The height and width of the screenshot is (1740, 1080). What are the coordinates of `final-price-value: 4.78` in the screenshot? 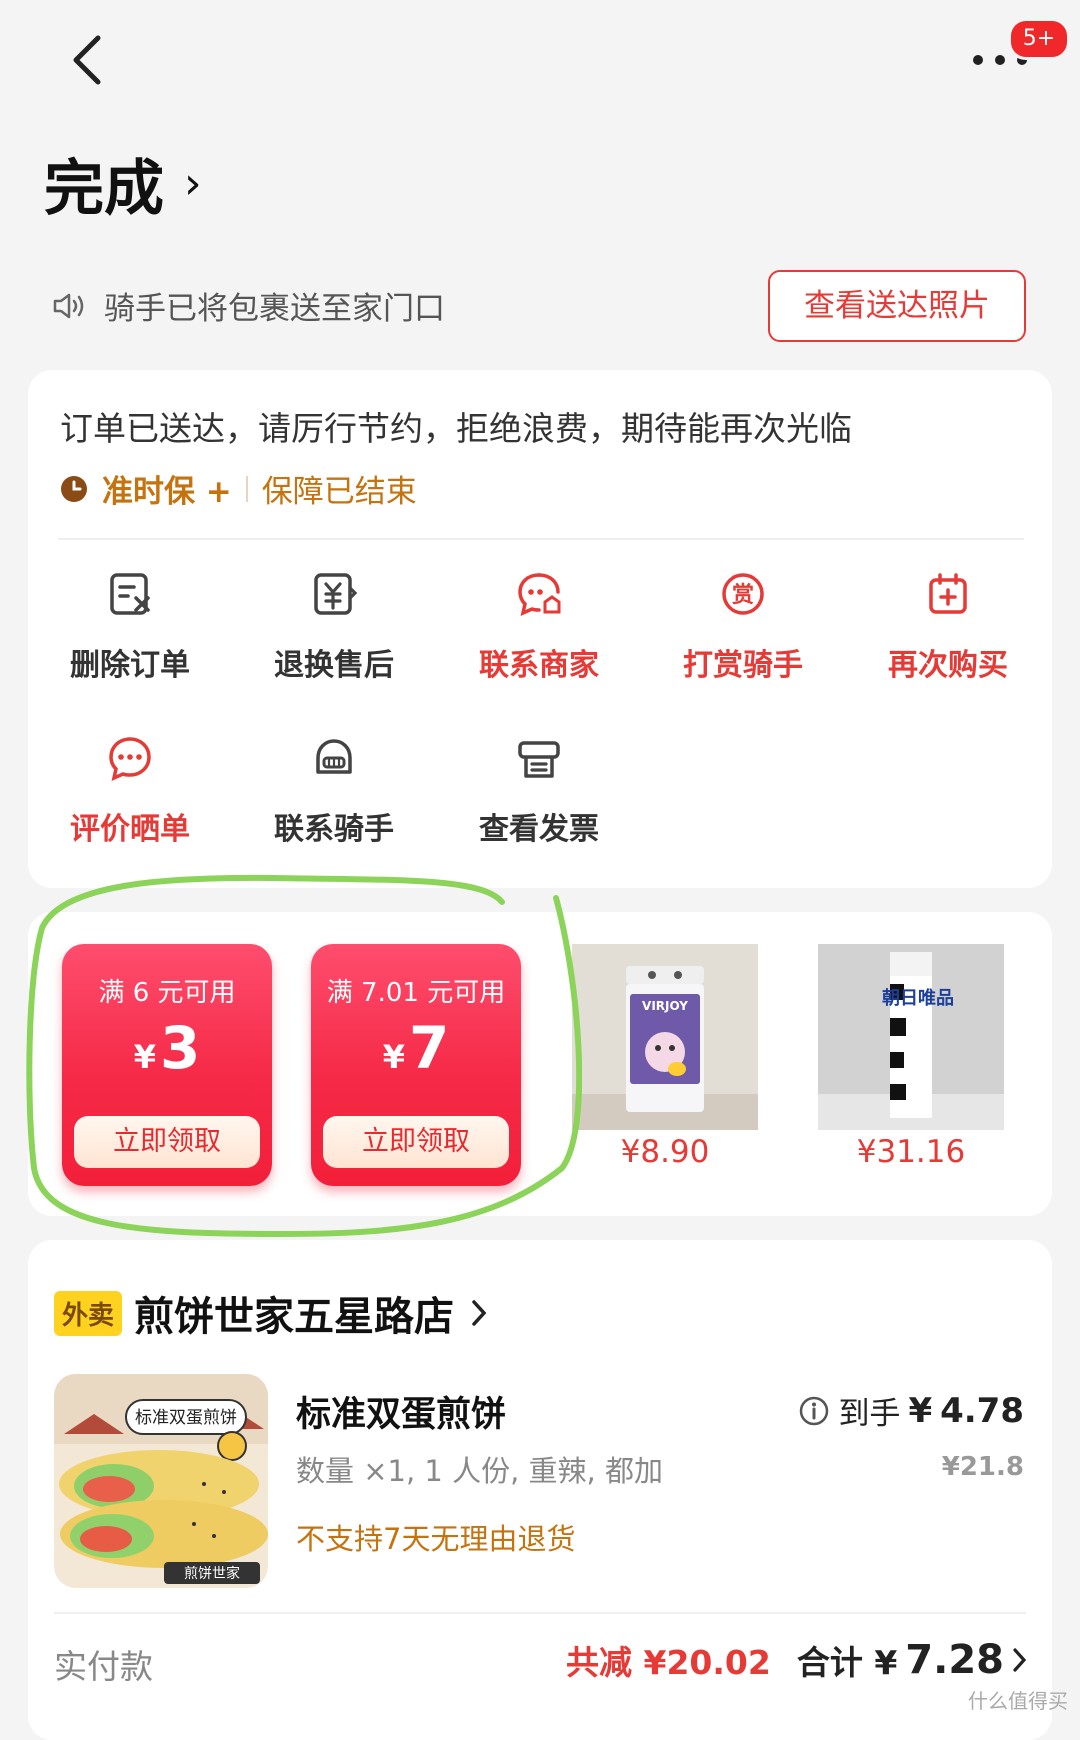 It's located at (982, 1410).